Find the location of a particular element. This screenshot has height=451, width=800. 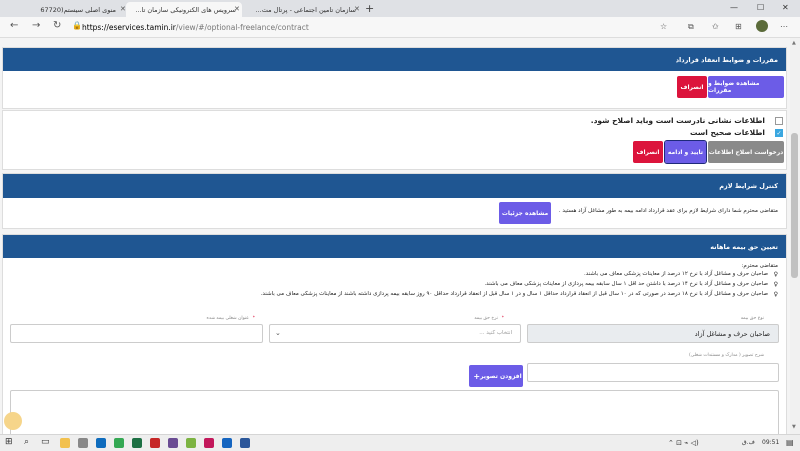

task-view-icon: ▭ is located at coordinates (45, 442).